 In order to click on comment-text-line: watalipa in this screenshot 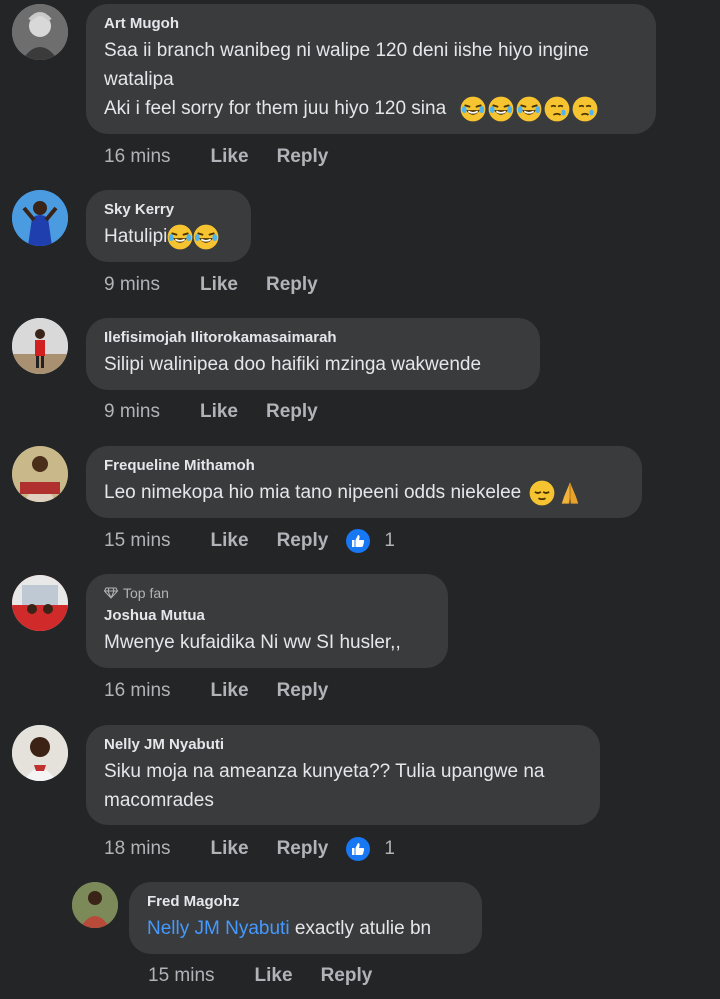, I will do `click(139, 79)`.